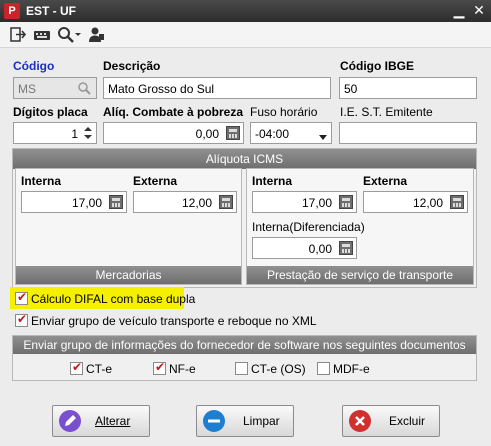  I want to click on digitos-placa-label: Dígitos placa, so click(50, 112).